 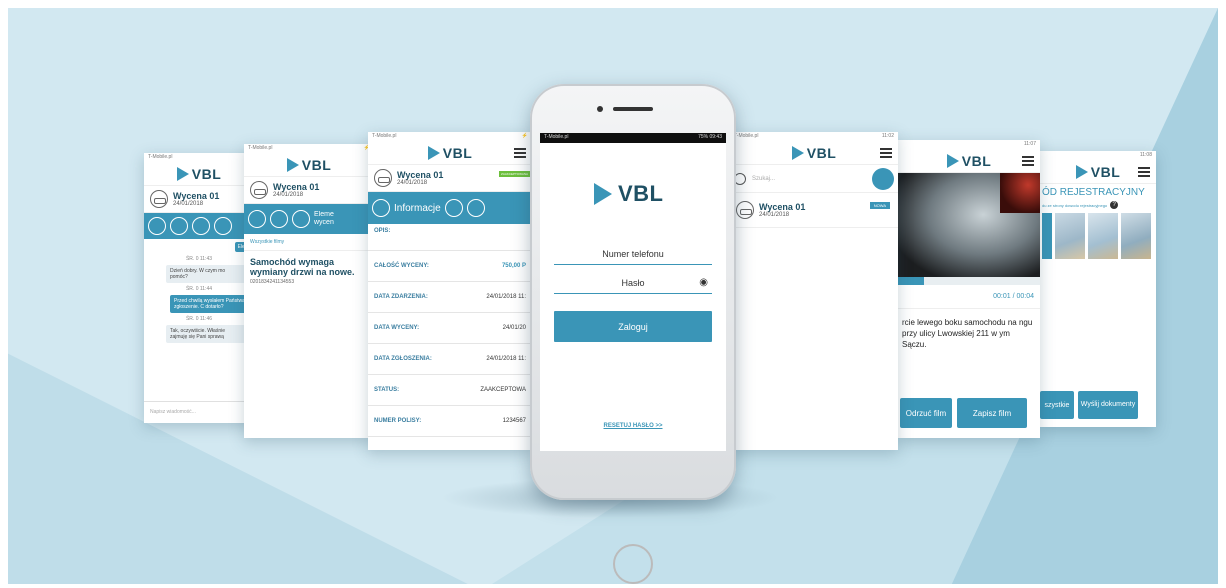 I want to click on tab-label: Eleme wycen, so click(x=324, y=218).